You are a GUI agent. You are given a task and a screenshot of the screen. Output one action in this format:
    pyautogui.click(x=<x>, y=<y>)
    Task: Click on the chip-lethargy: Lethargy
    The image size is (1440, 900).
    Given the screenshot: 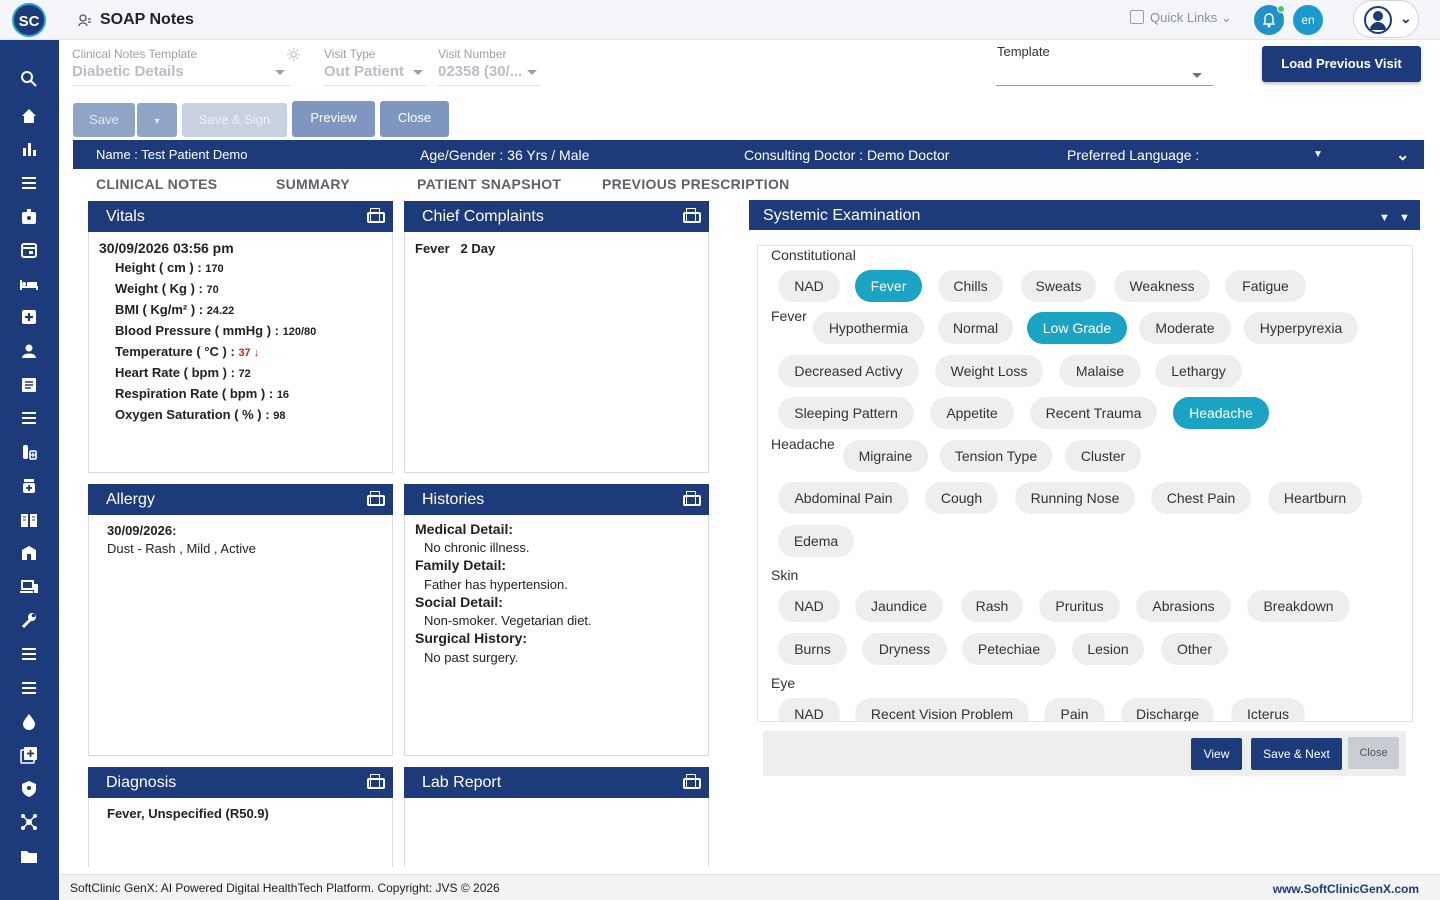 What is the action you would take?
    pyautogui.click(x=1198, y=371)
    